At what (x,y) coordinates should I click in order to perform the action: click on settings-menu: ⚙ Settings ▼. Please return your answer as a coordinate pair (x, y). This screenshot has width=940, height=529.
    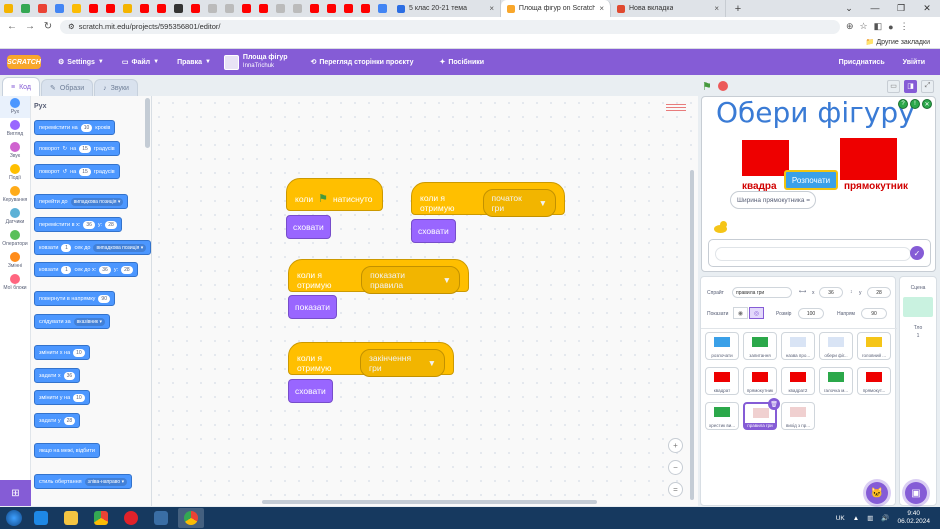
    Looking at the image, I should click on (81, 62).